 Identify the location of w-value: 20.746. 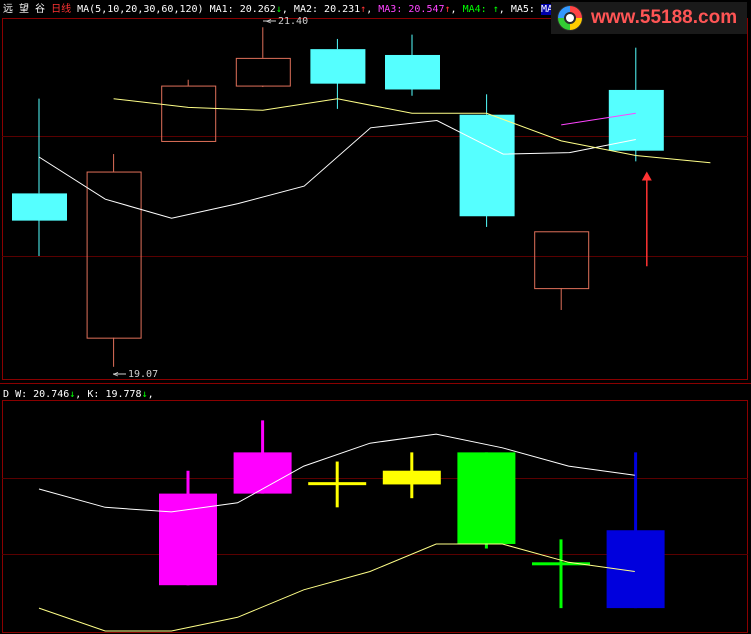
(51, 394).